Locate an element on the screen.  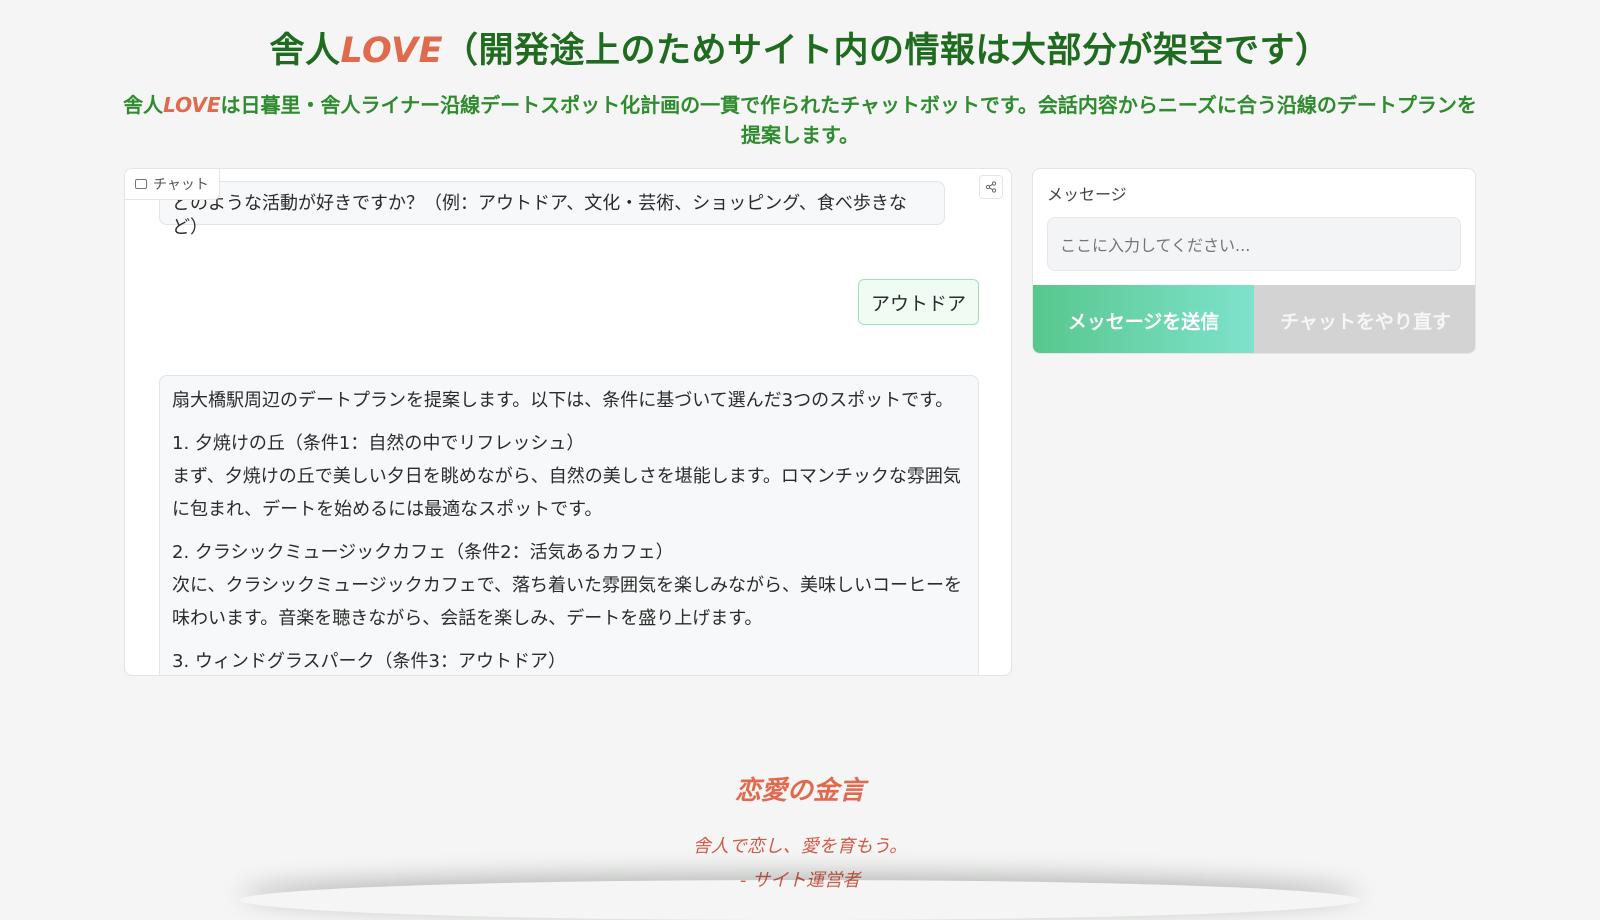
quote-title: 恋愛の金言 is located at coordinates (799, 791).